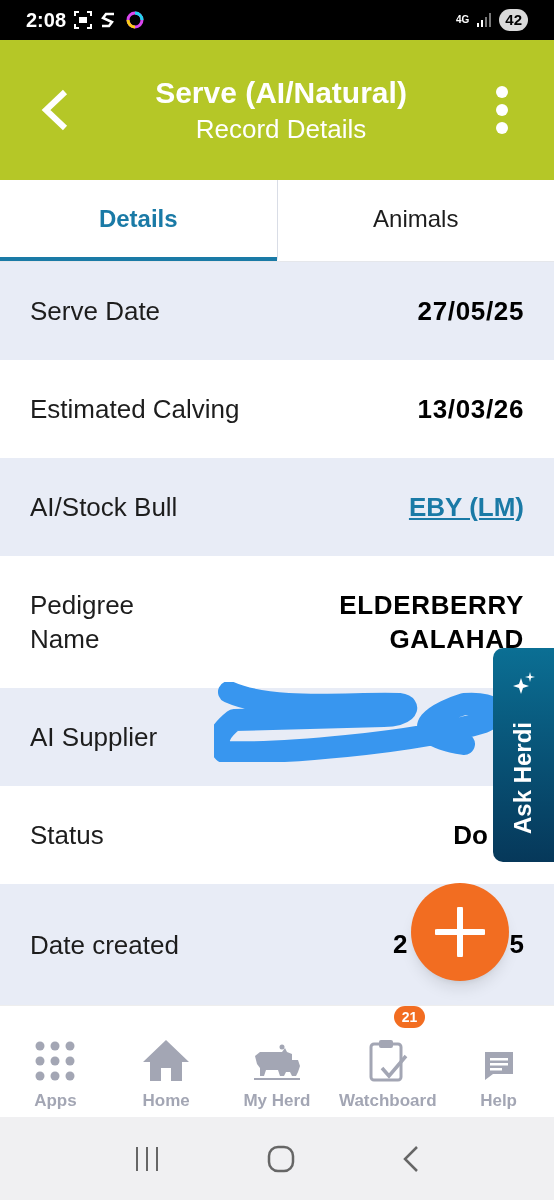  What do you see at coordinates (513, 20) in the screenshot?
I see `battery-indicator: 42` at bounding box center [513, 20].